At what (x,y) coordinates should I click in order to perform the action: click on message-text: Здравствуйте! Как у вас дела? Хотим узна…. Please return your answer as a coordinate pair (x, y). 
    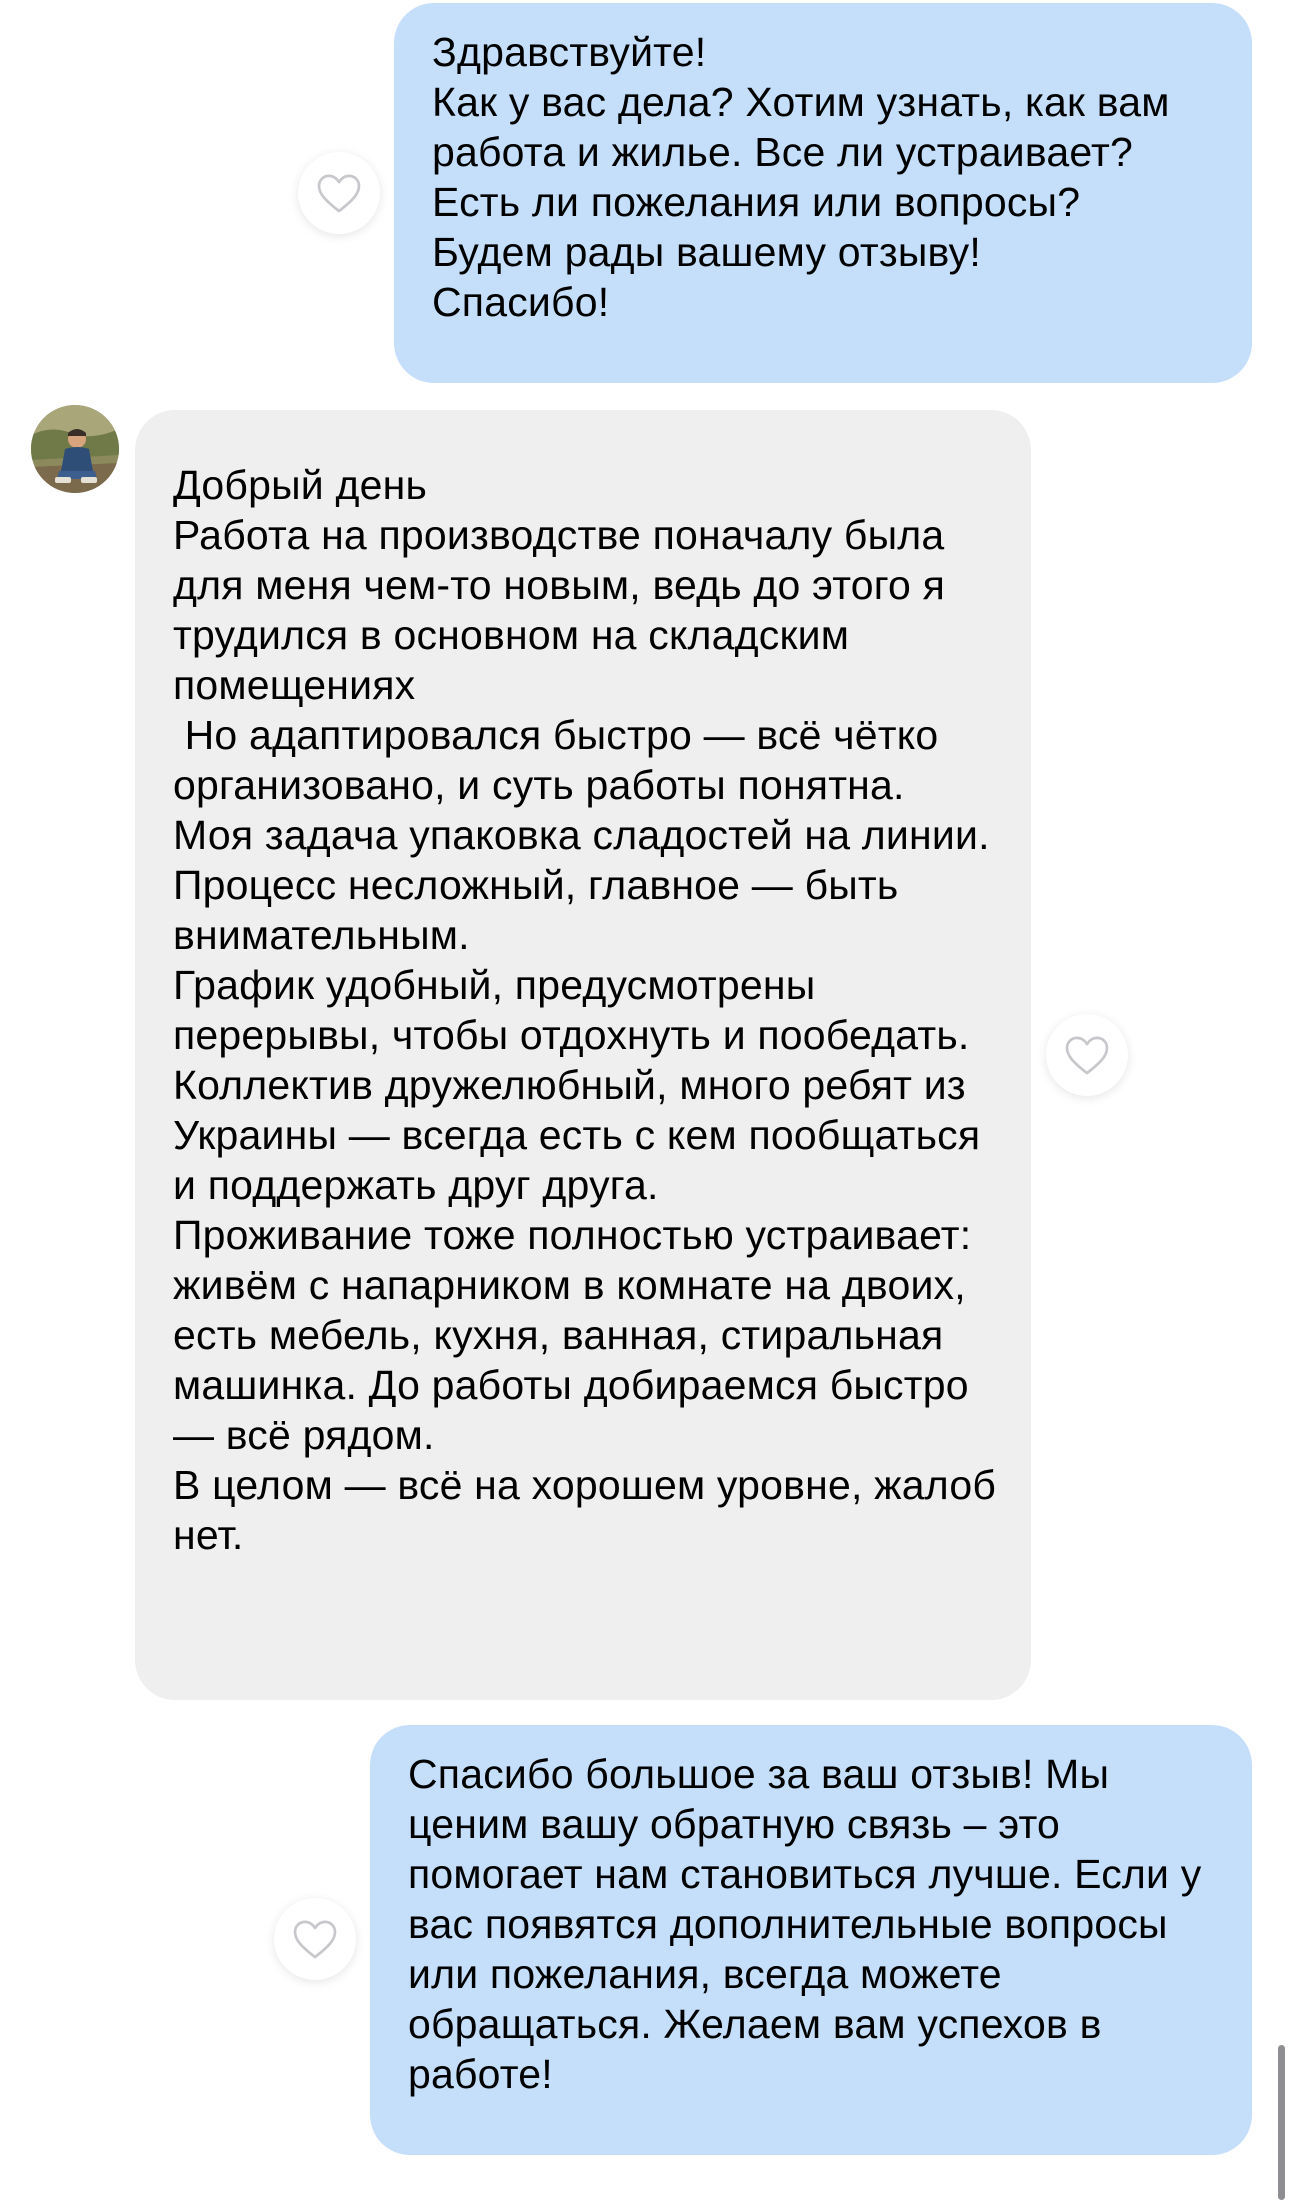
    Looking at the image, I should click on (801, 177).